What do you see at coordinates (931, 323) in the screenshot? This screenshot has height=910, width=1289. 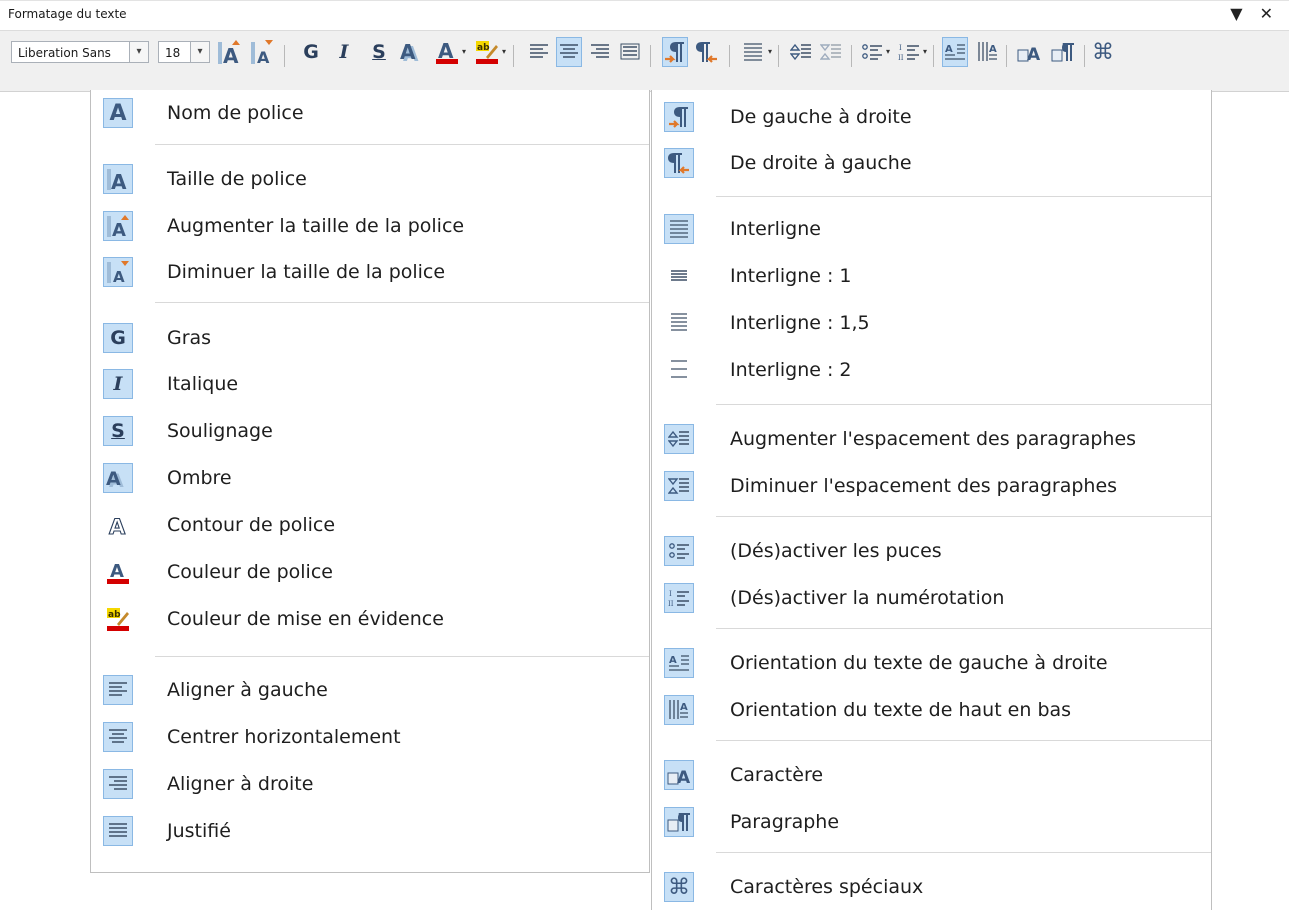 I see `menu-item-line-spacing-15: Interligne : 1,5` at bounding box center [931, 323].